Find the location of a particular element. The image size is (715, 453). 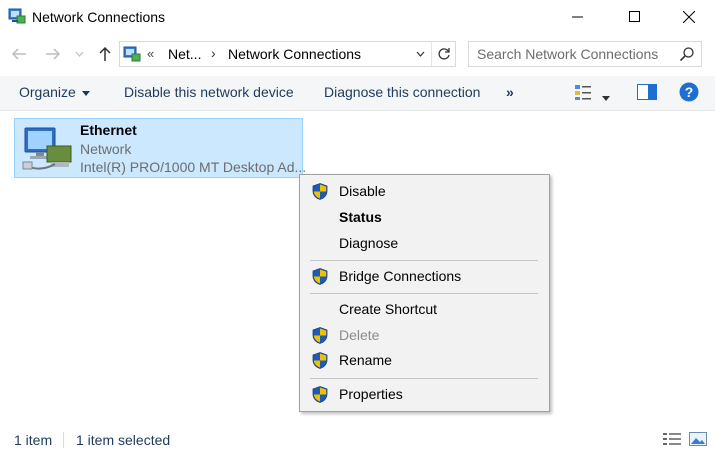

close-button is located at coordinates (689, 17).